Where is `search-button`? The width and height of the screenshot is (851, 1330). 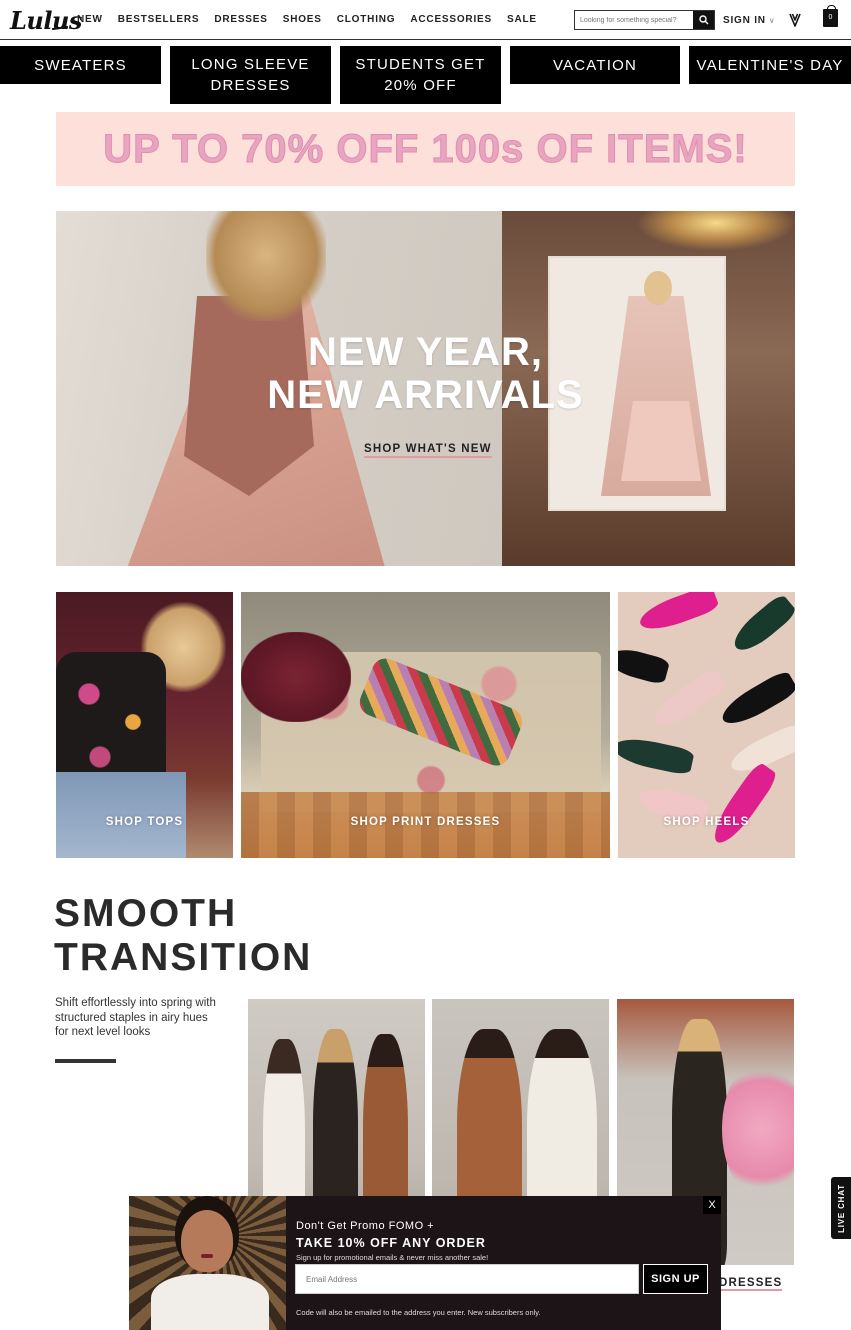 search-button is located at coordinates (703, 20).